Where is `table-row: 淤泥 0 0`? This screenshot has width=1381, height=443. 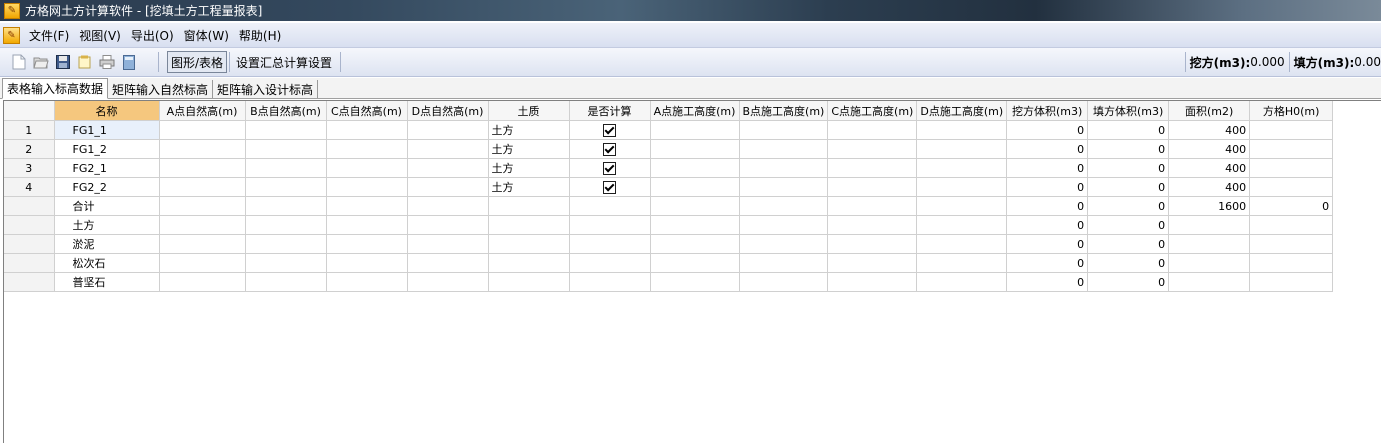
table-row: 淤泥 0 0 is located at coordinates (669, 244).